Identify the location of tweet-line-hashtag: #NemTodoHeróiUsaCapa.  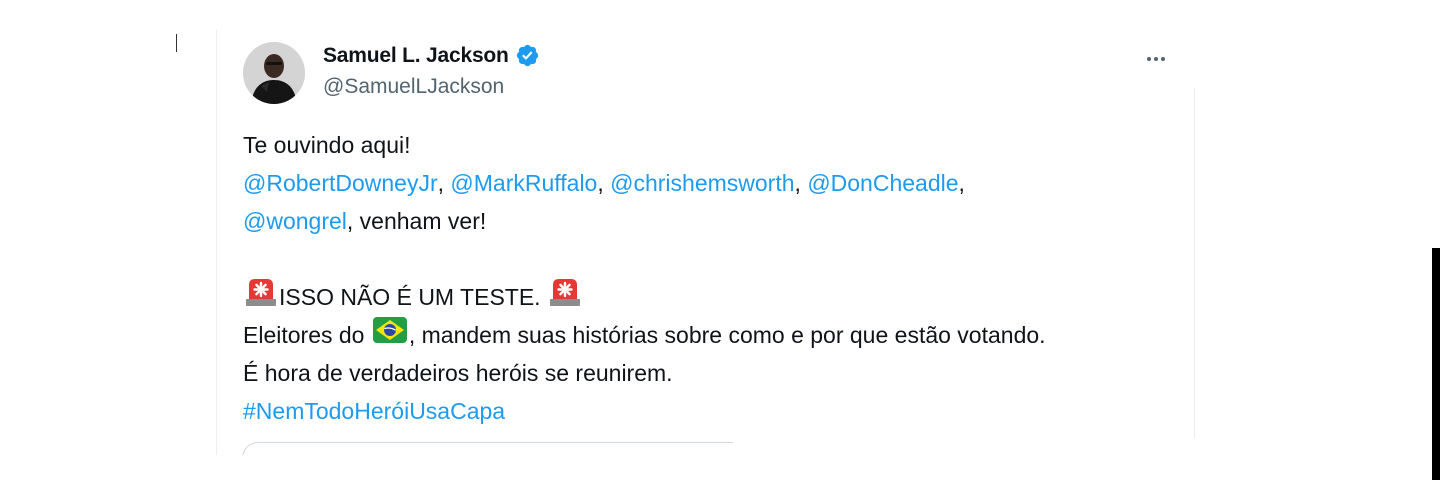
(713, 411).